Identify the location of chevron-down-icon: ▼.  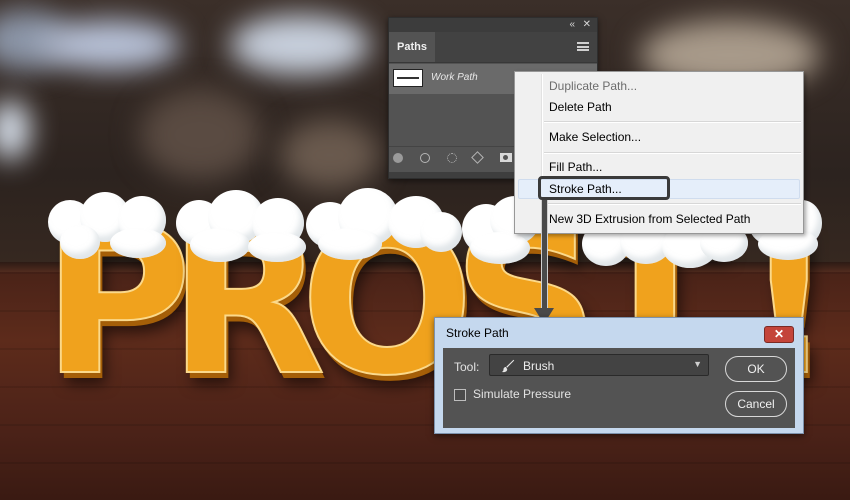
(697, 364).